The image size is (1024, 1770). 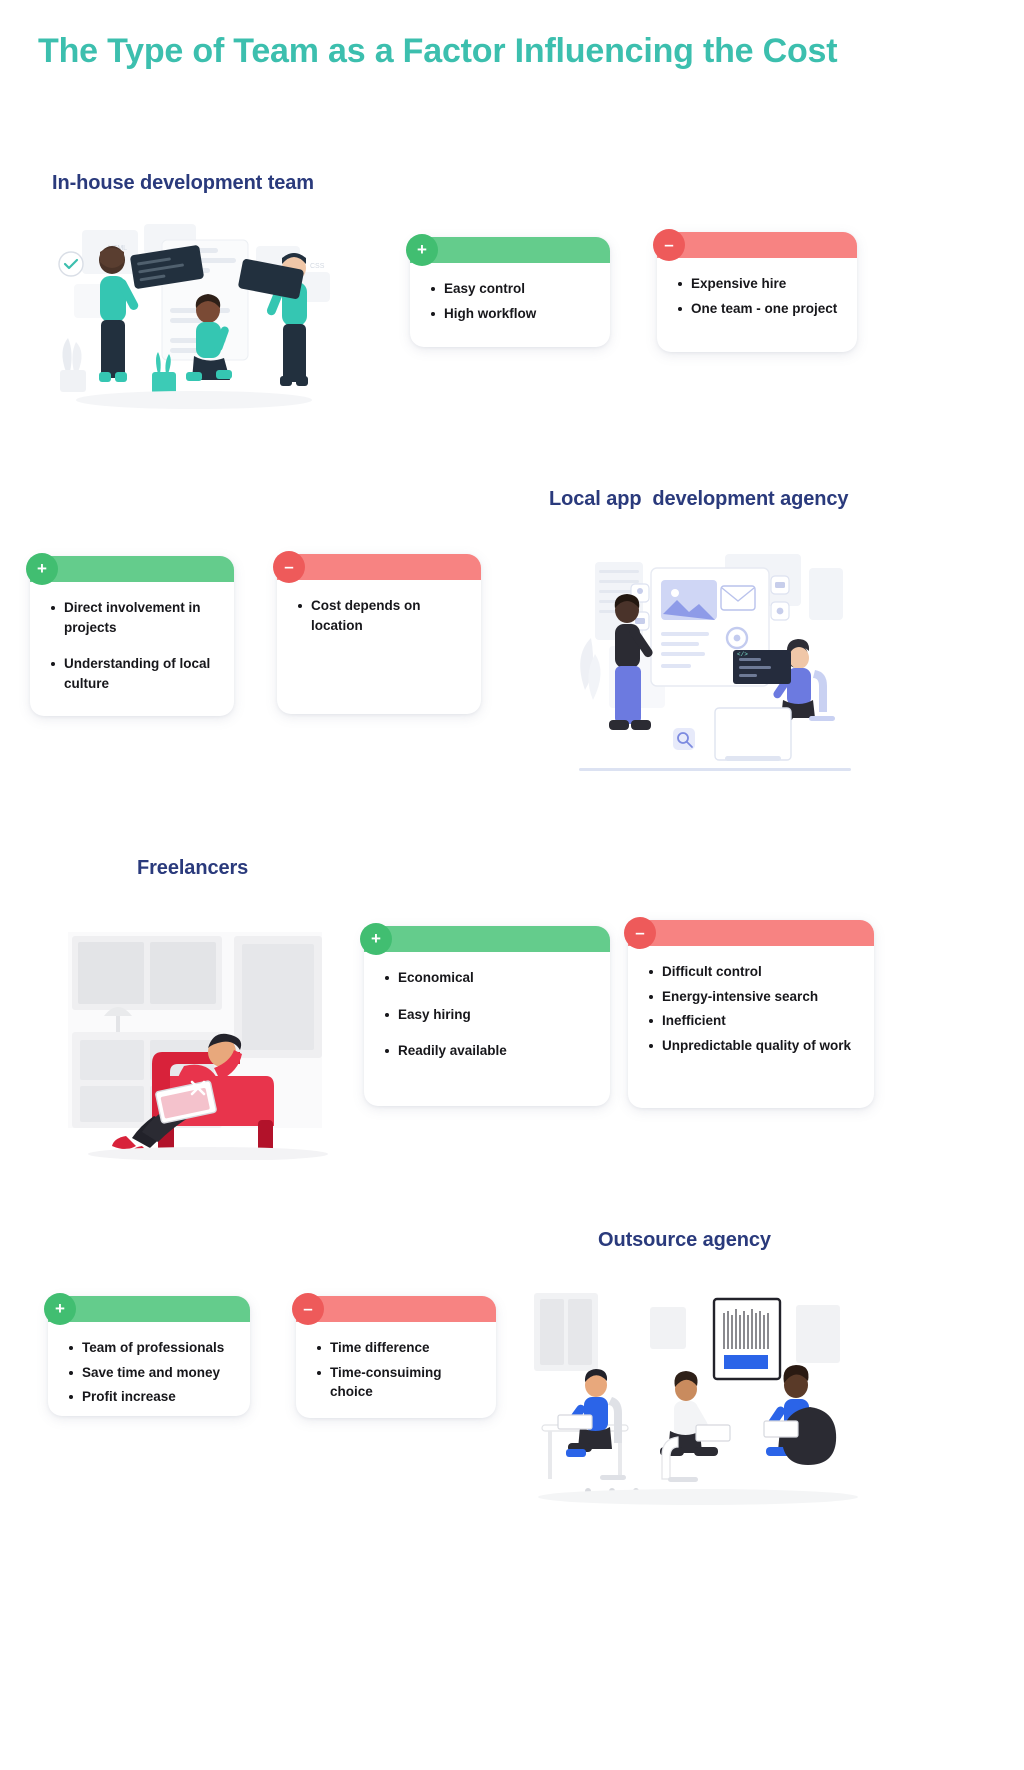 What do you see at coordinates (152, 1397) in the screenshot?
I see `list-item: Profit increase` at bounding box center [152, 1397].